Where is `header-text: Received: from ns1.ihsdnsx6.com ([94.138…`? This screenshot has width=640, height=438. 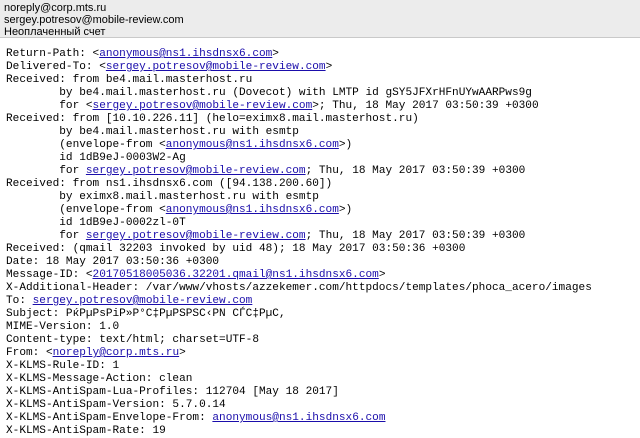
header-text: Received: from ns1.ihsdnsx6.com ([94.138… is located at coordinates (169, 184).